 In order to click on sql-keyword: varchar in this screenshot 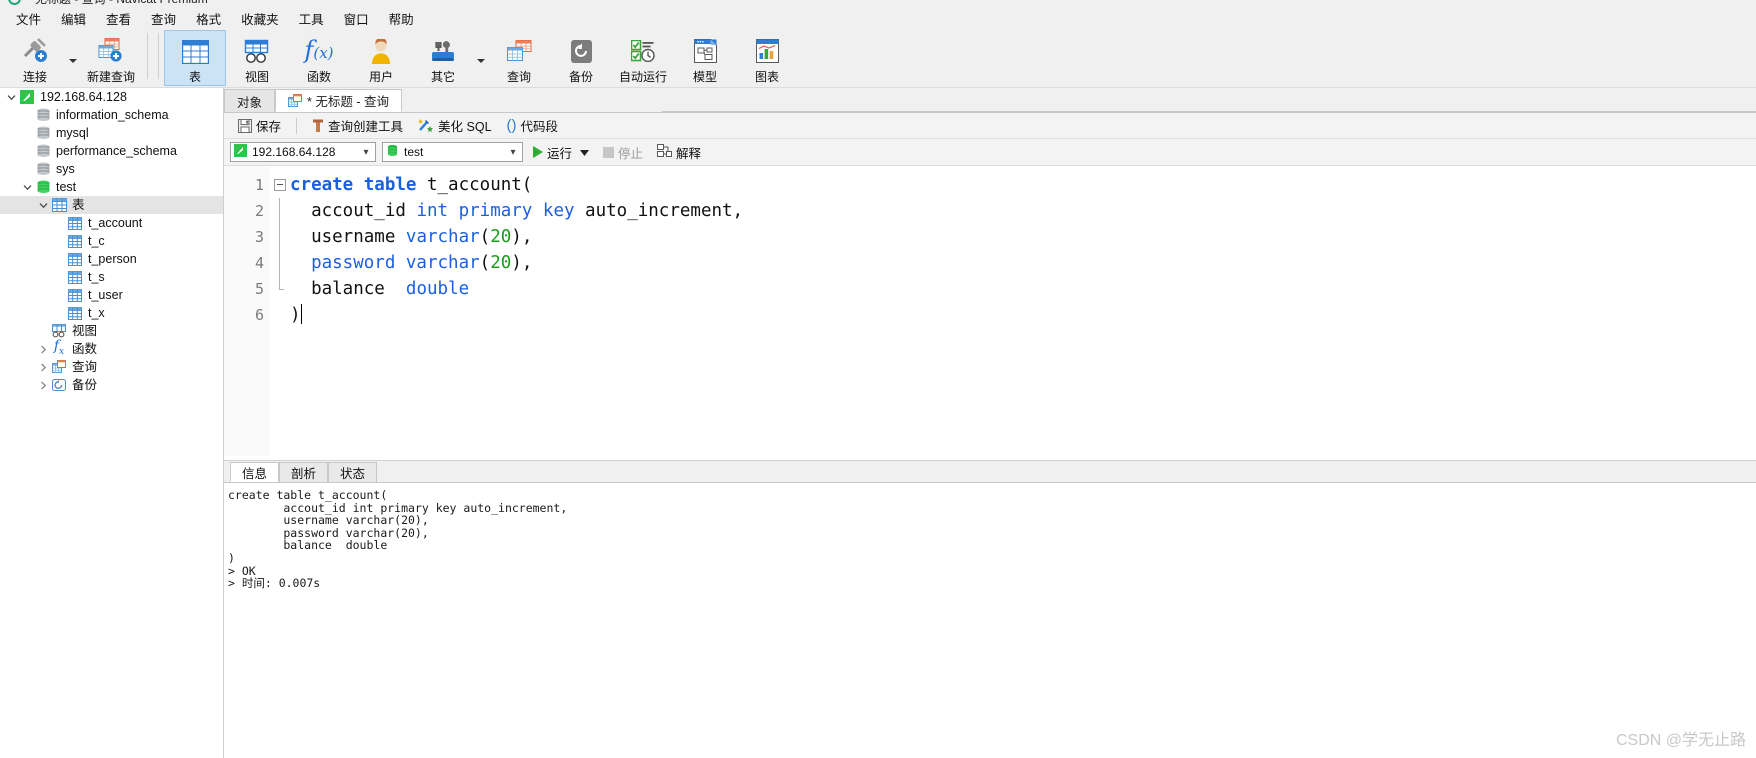, I will do `click(442, 237)`.